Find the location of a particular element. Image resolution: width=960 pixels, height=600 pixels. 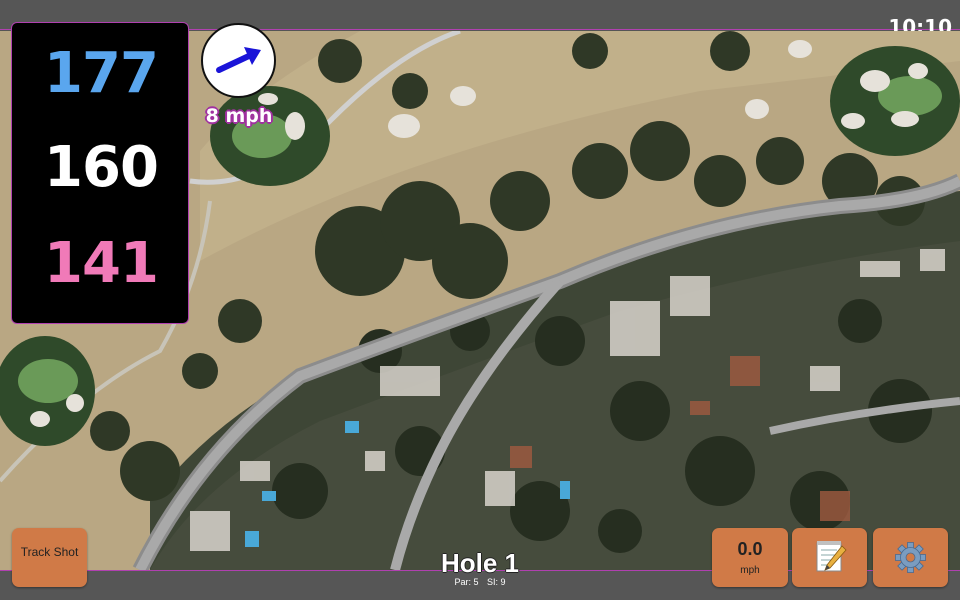

track-shot-label: Track Shot is located at coordinates (49, 552).